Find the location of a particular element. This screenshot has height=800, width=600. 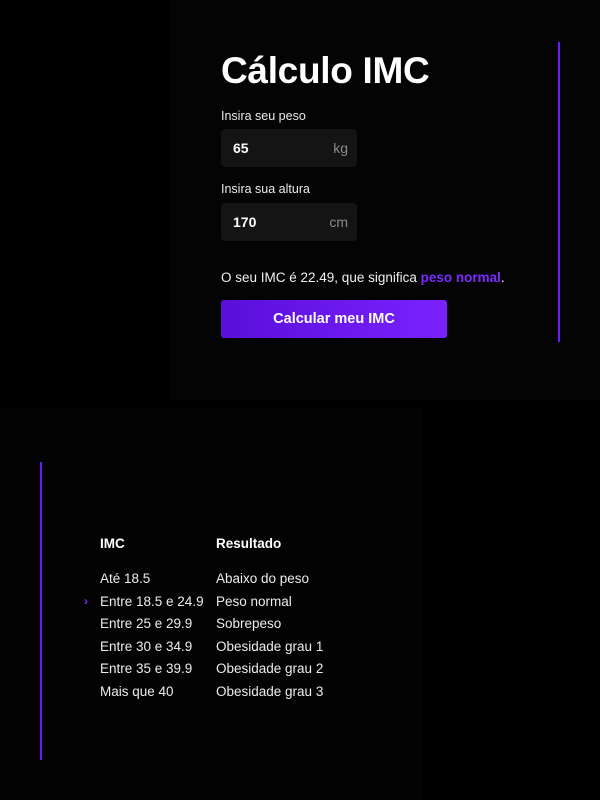

weight-field: kg is located at coordinates (289, 148).